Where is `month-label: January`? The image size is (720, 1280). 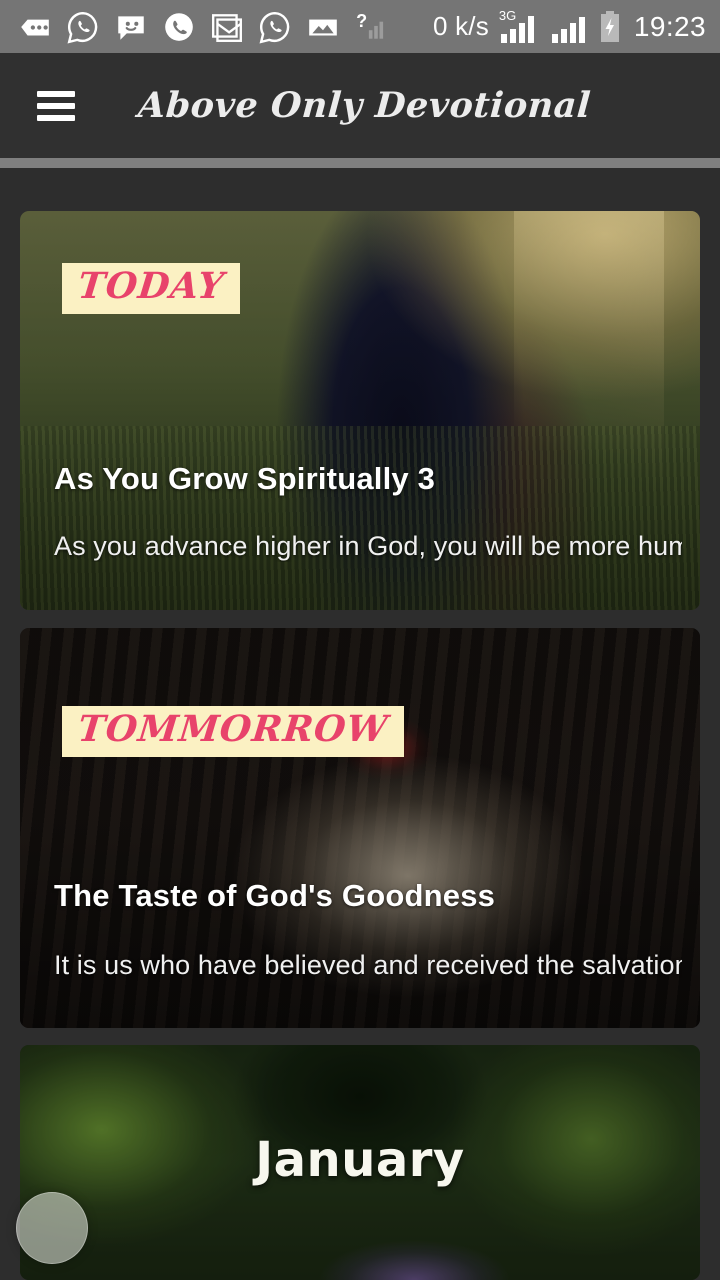 month-label: January is located at coordinates (360, 1159).